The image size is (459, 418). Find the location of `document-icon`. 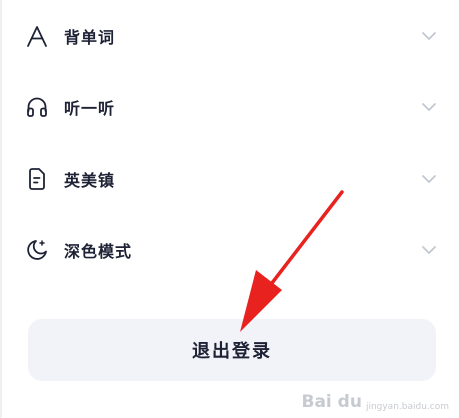

document-icon is located at coordinates (37, 179).